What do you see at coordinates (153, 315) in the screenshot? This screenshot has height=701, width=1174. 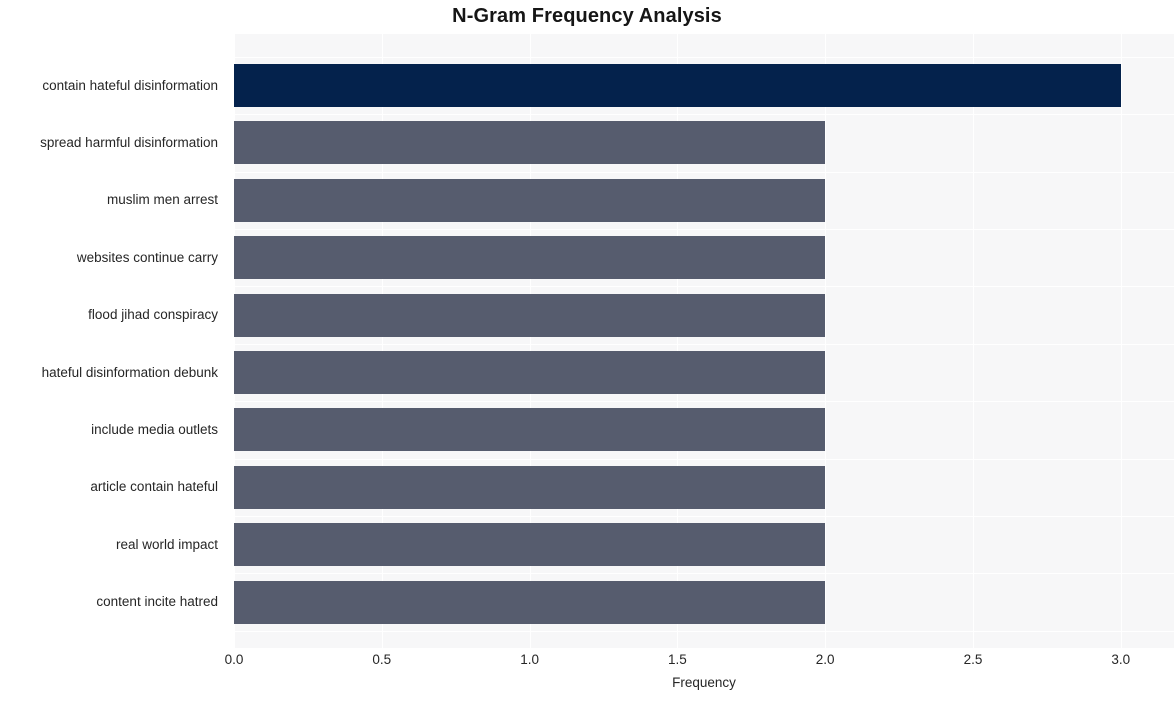 I see `y-tick-label: flood jihad conspiracy` at bounding box center [153, 315].